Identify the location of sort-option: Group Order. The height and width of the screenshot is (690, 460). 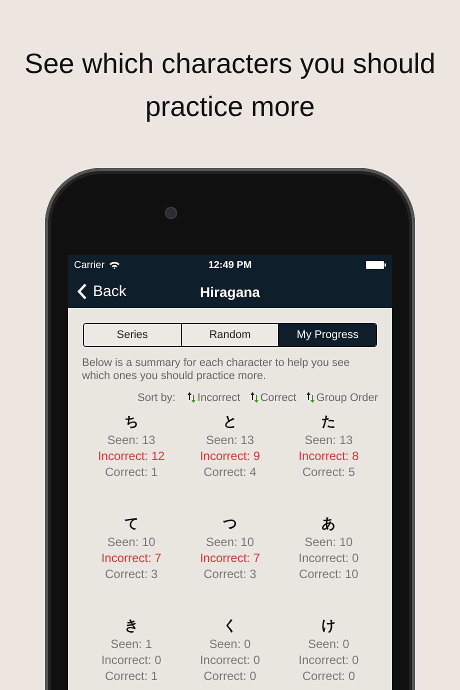
(340, 397).